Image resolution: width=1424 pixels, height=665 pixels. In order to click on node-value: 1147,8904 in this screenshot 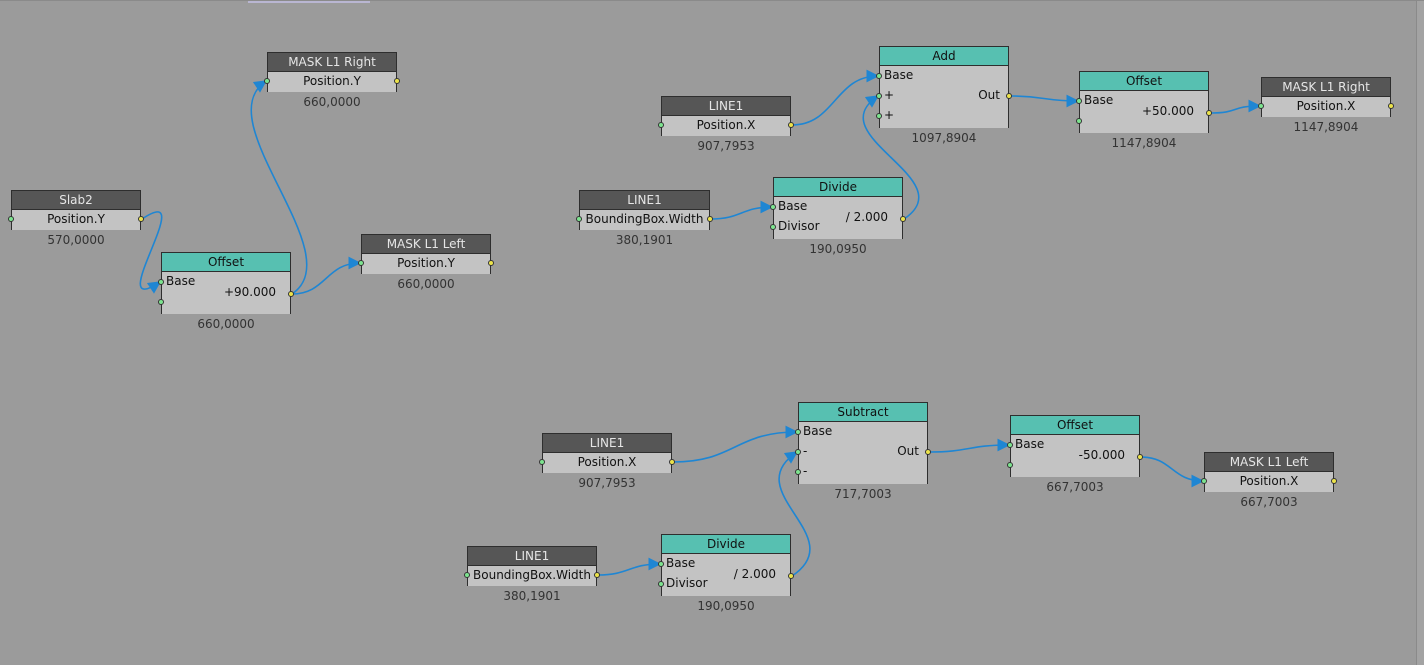, I will do `click(1326, 127)`.